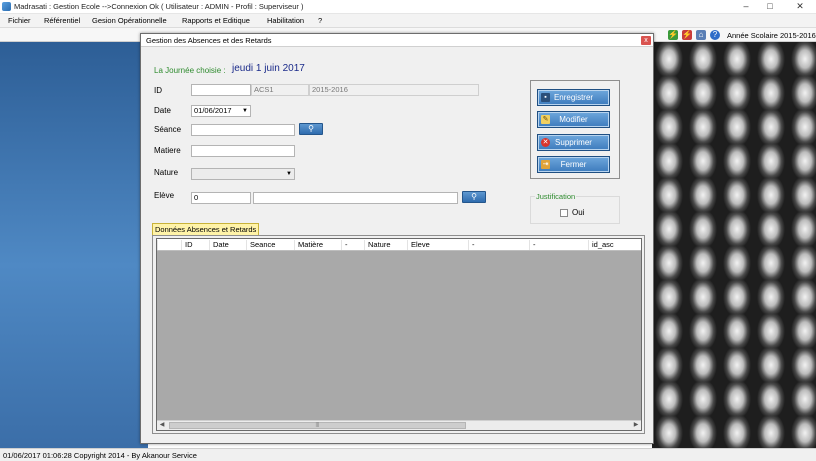 This screenshot has width=816, height=461. Describe the element at coordinates (545, 119) in the screenshot. I see `edit-icon: ✎` at that location.